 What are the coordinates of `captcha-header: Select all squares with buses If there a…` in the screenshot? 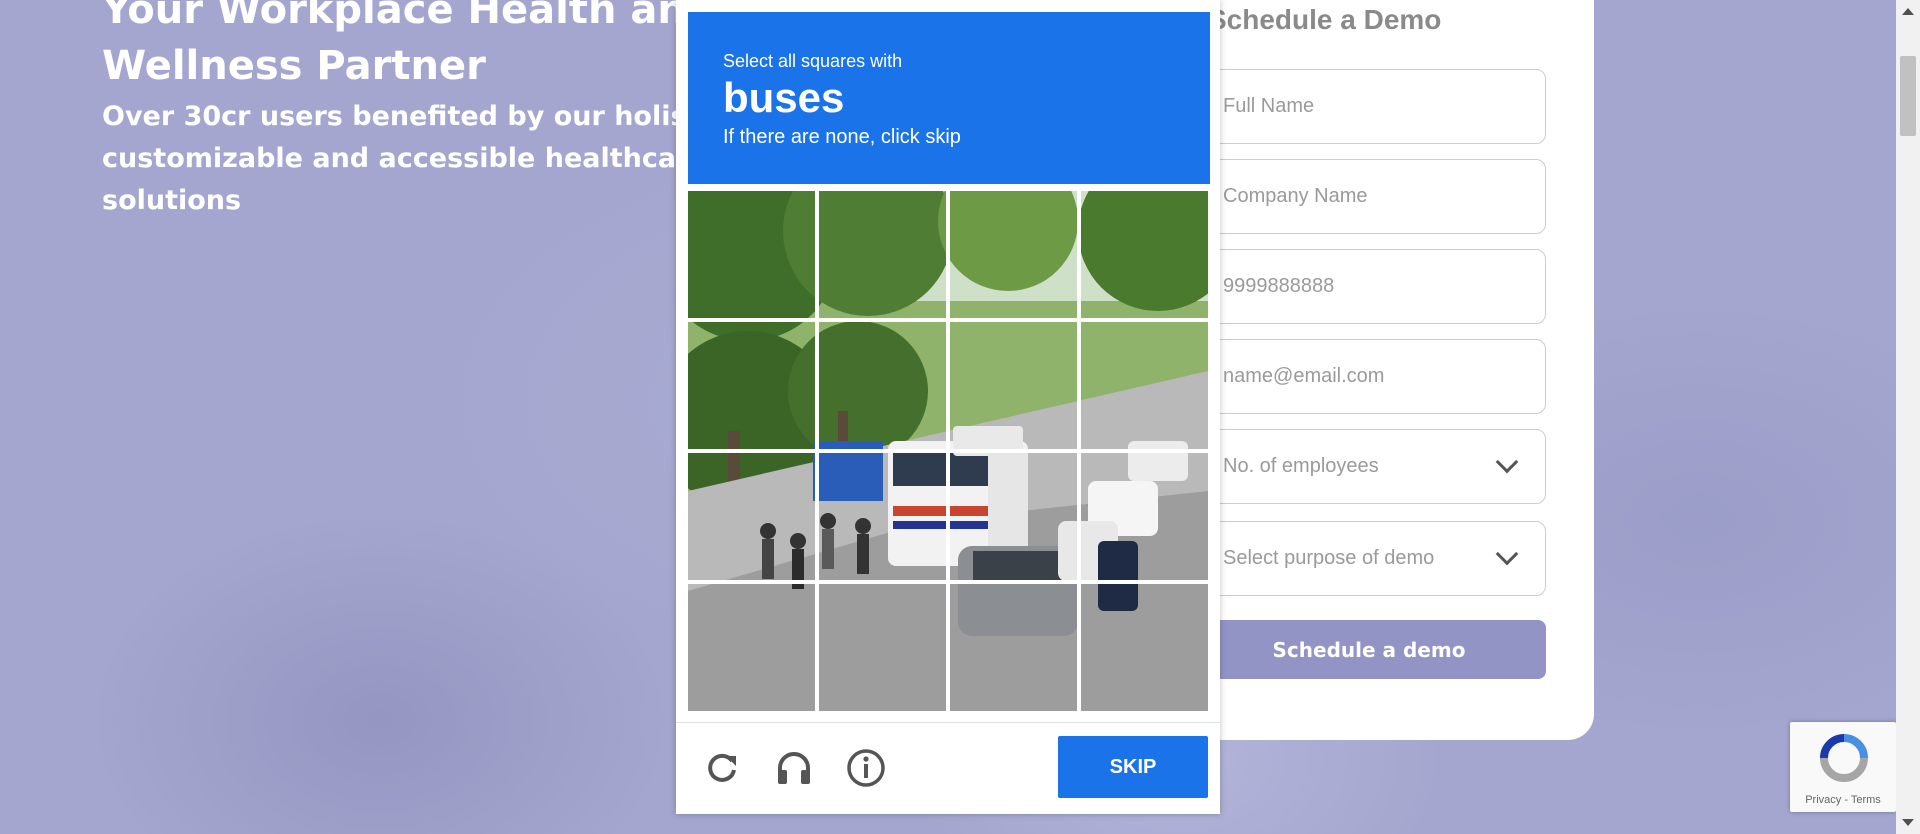 It's located at (949, 98).